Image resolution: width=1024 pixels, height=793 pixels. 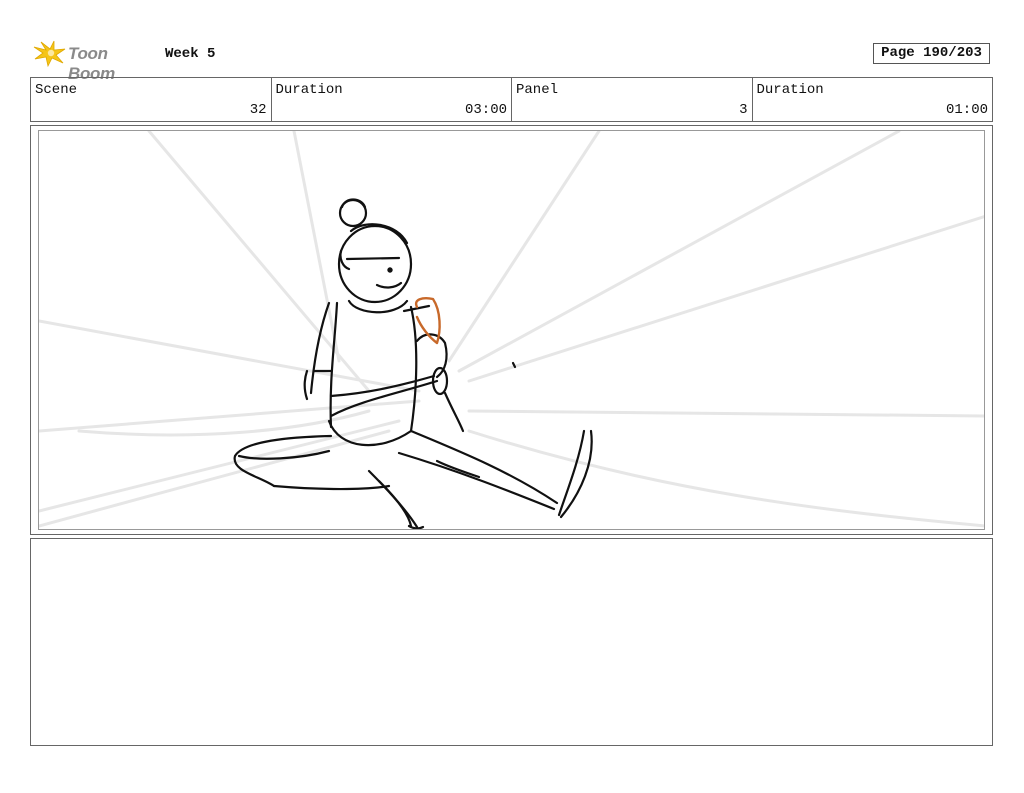 I want to click on storyboard-header: Toon Boom Week 5 Page 190/203, so click(x=512, y=59).